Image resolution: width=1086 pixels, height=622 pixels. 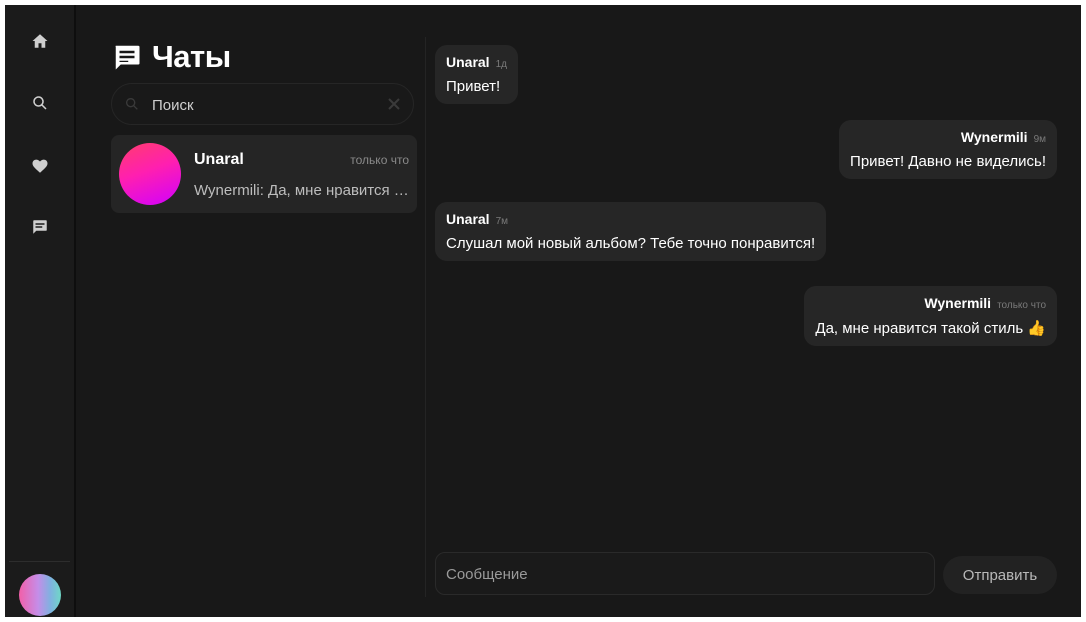 What do you see at coordinates (150, 174) in the screenshot?
I see `contact-avatar` at bounding box center [150, 174].